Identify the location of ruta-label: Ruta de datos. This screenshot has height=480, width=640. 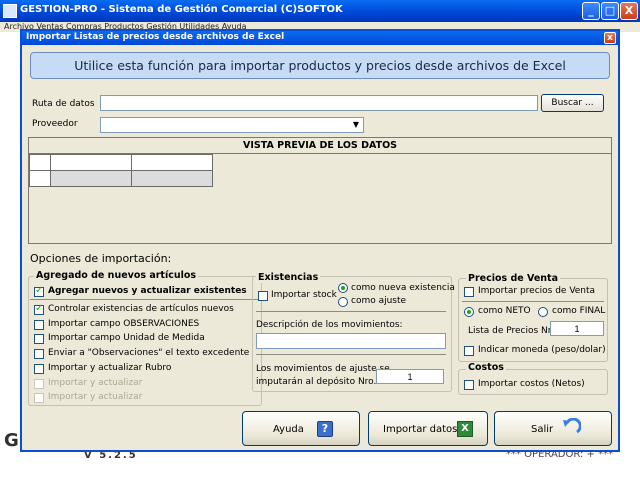
(63, 104).